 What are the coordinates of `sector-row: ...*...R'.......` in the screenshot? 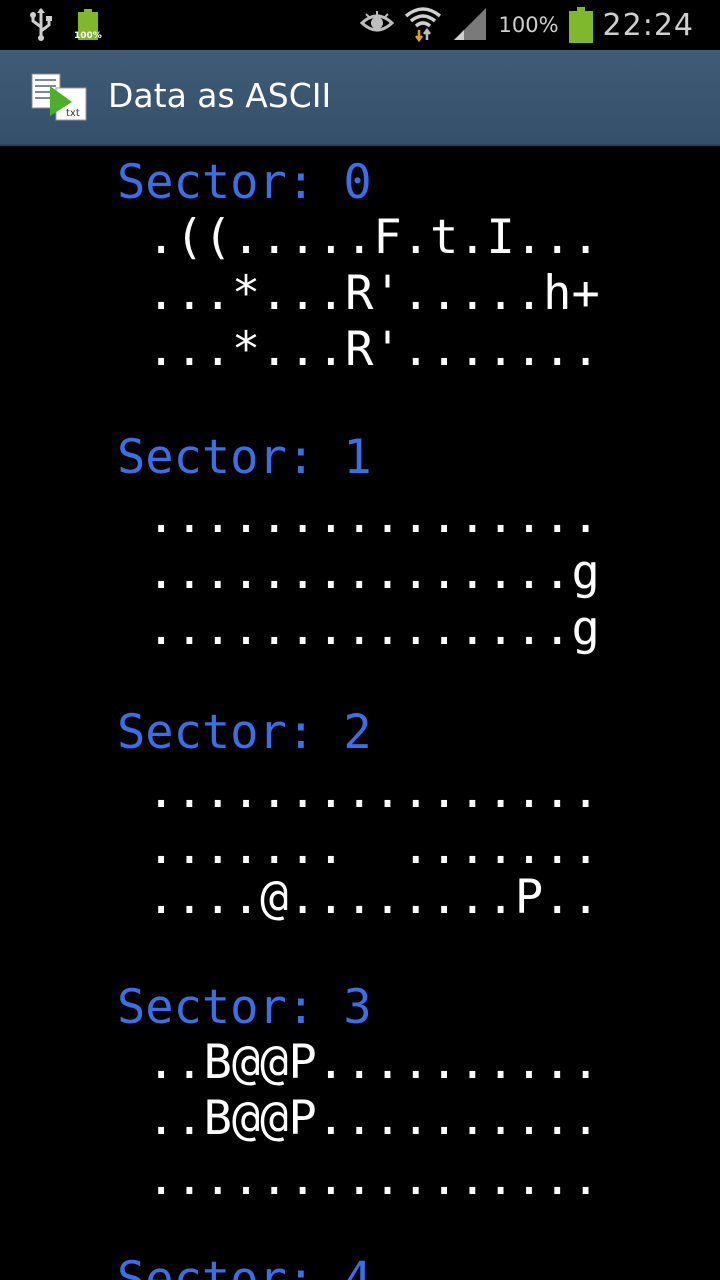 It's located at (373, 349).